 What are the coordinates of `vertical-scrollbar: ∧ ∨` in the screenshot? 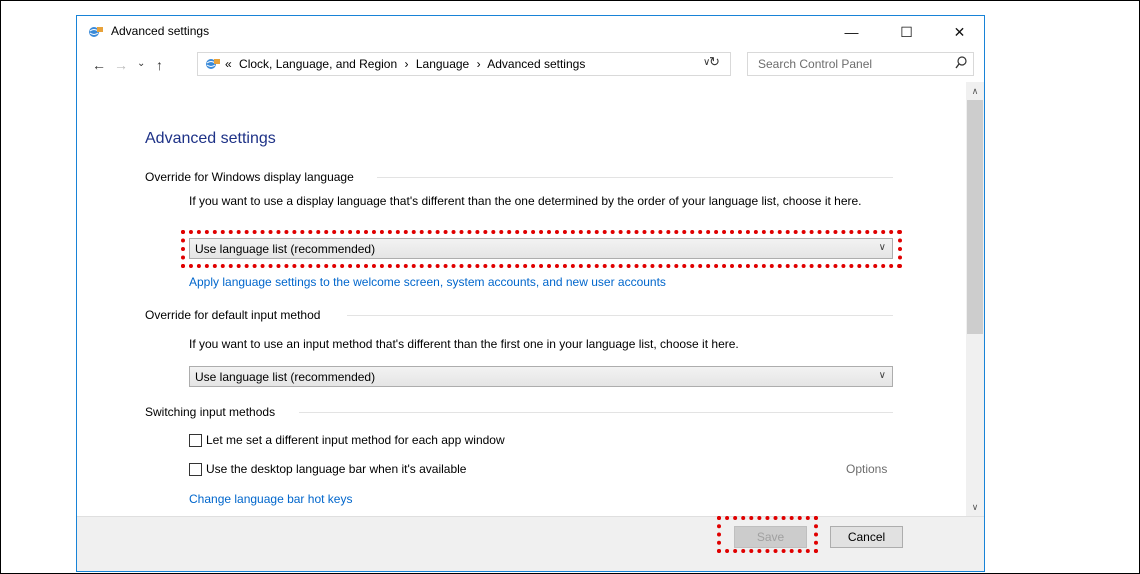 It's located at (975, 299).